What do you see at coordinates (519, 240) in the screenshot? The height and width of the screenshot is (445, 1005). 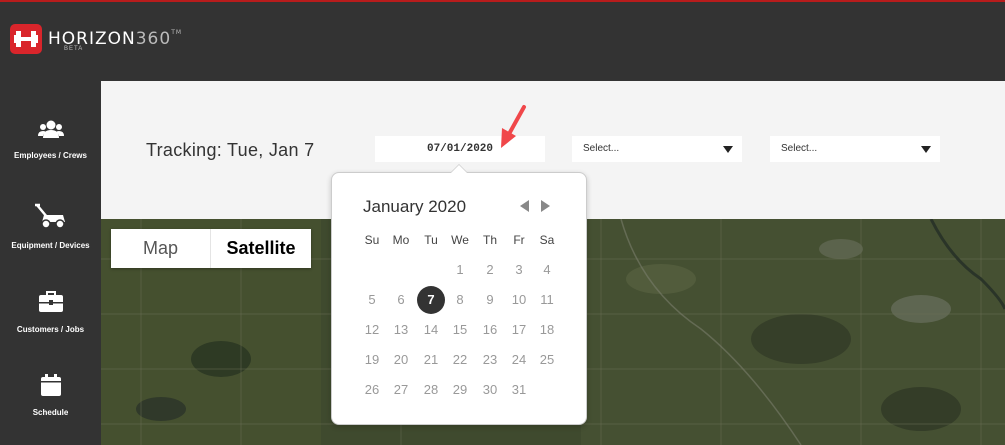 I see `weekday-label: Fr` at bounding box center [519, 240].